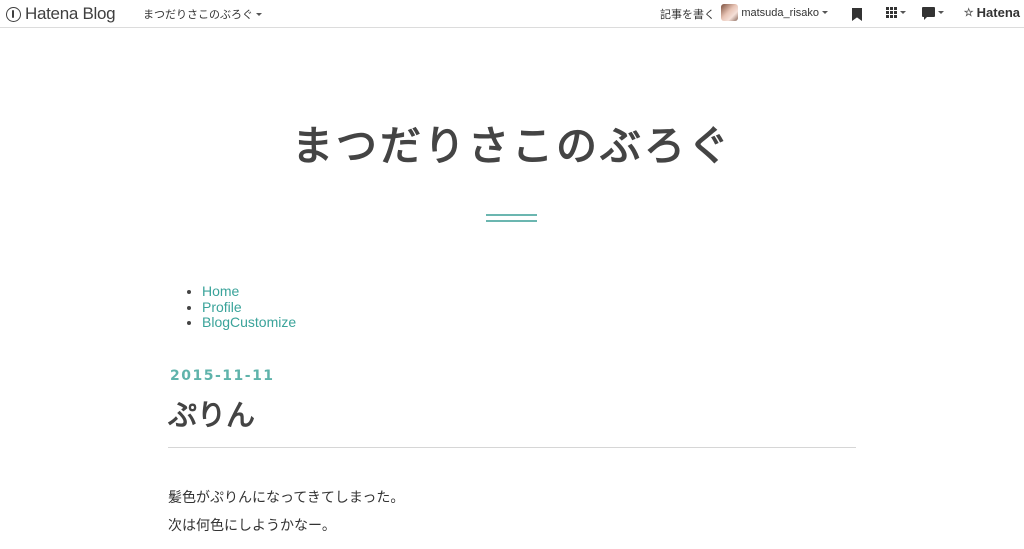  I want to click on blog-switcher-menu: まつだりさこのぶろぐ, so click(202, 14).